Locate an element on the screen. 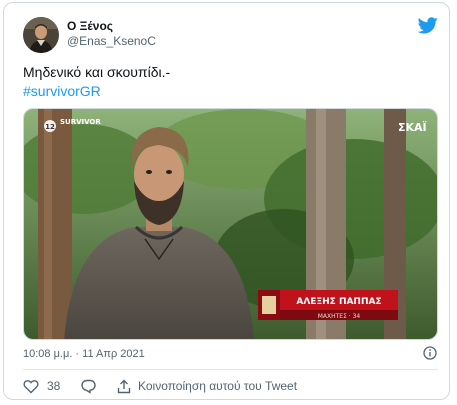 Image resolution: width=457 pixels, height=405 pixels. author-handle: @Enas_KsenoC is located at coordinates (111, 41).